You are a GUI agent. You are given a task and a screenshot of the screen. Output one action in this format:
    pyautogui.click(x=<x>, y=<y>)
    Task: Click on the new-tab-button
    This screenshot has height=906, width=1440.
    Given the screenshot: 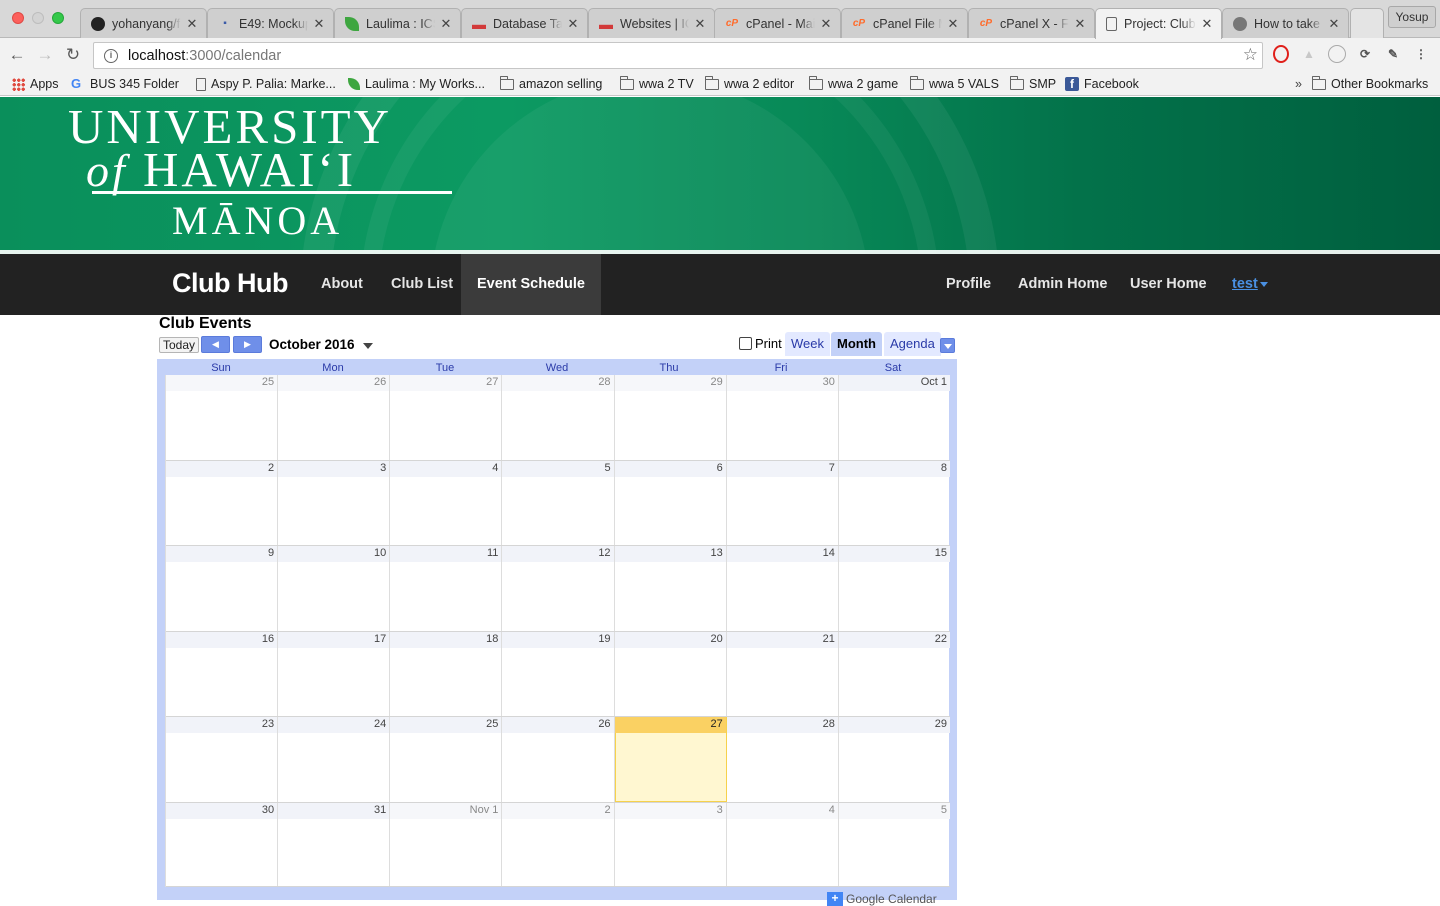 What is the action you would take?
    pyautogui.click(x=1367, y=23)
    